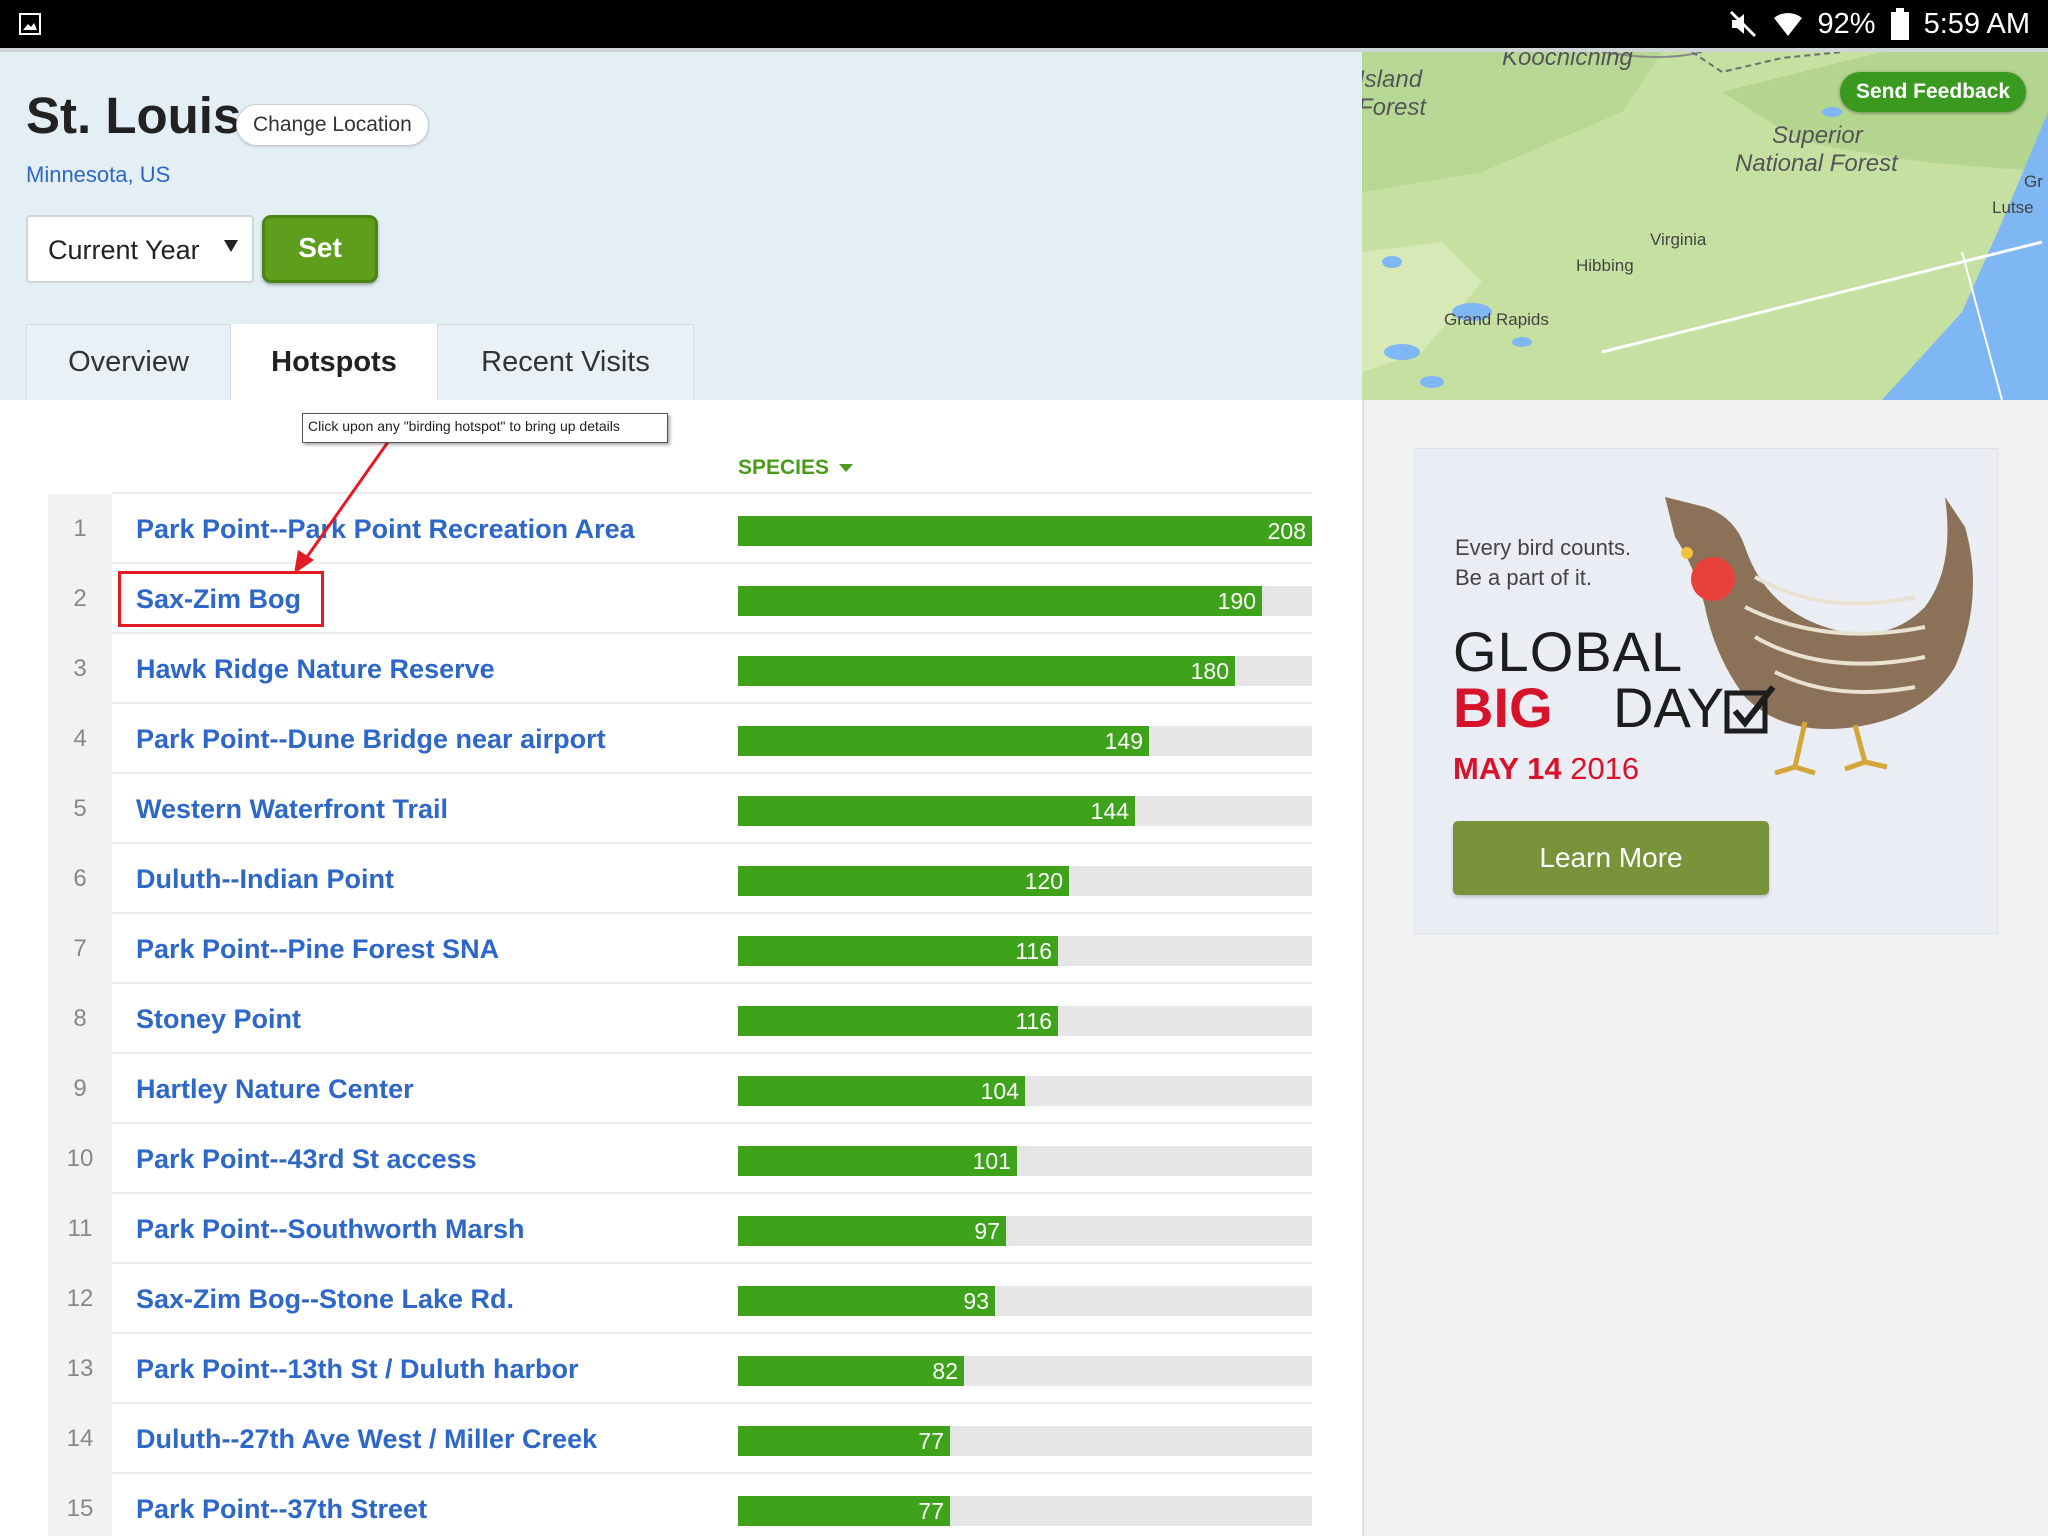 The height and width of the screenshot is (1536, 2048). I want to click on hotspot-link: Duluth--Indian Point, so click(265, 879).